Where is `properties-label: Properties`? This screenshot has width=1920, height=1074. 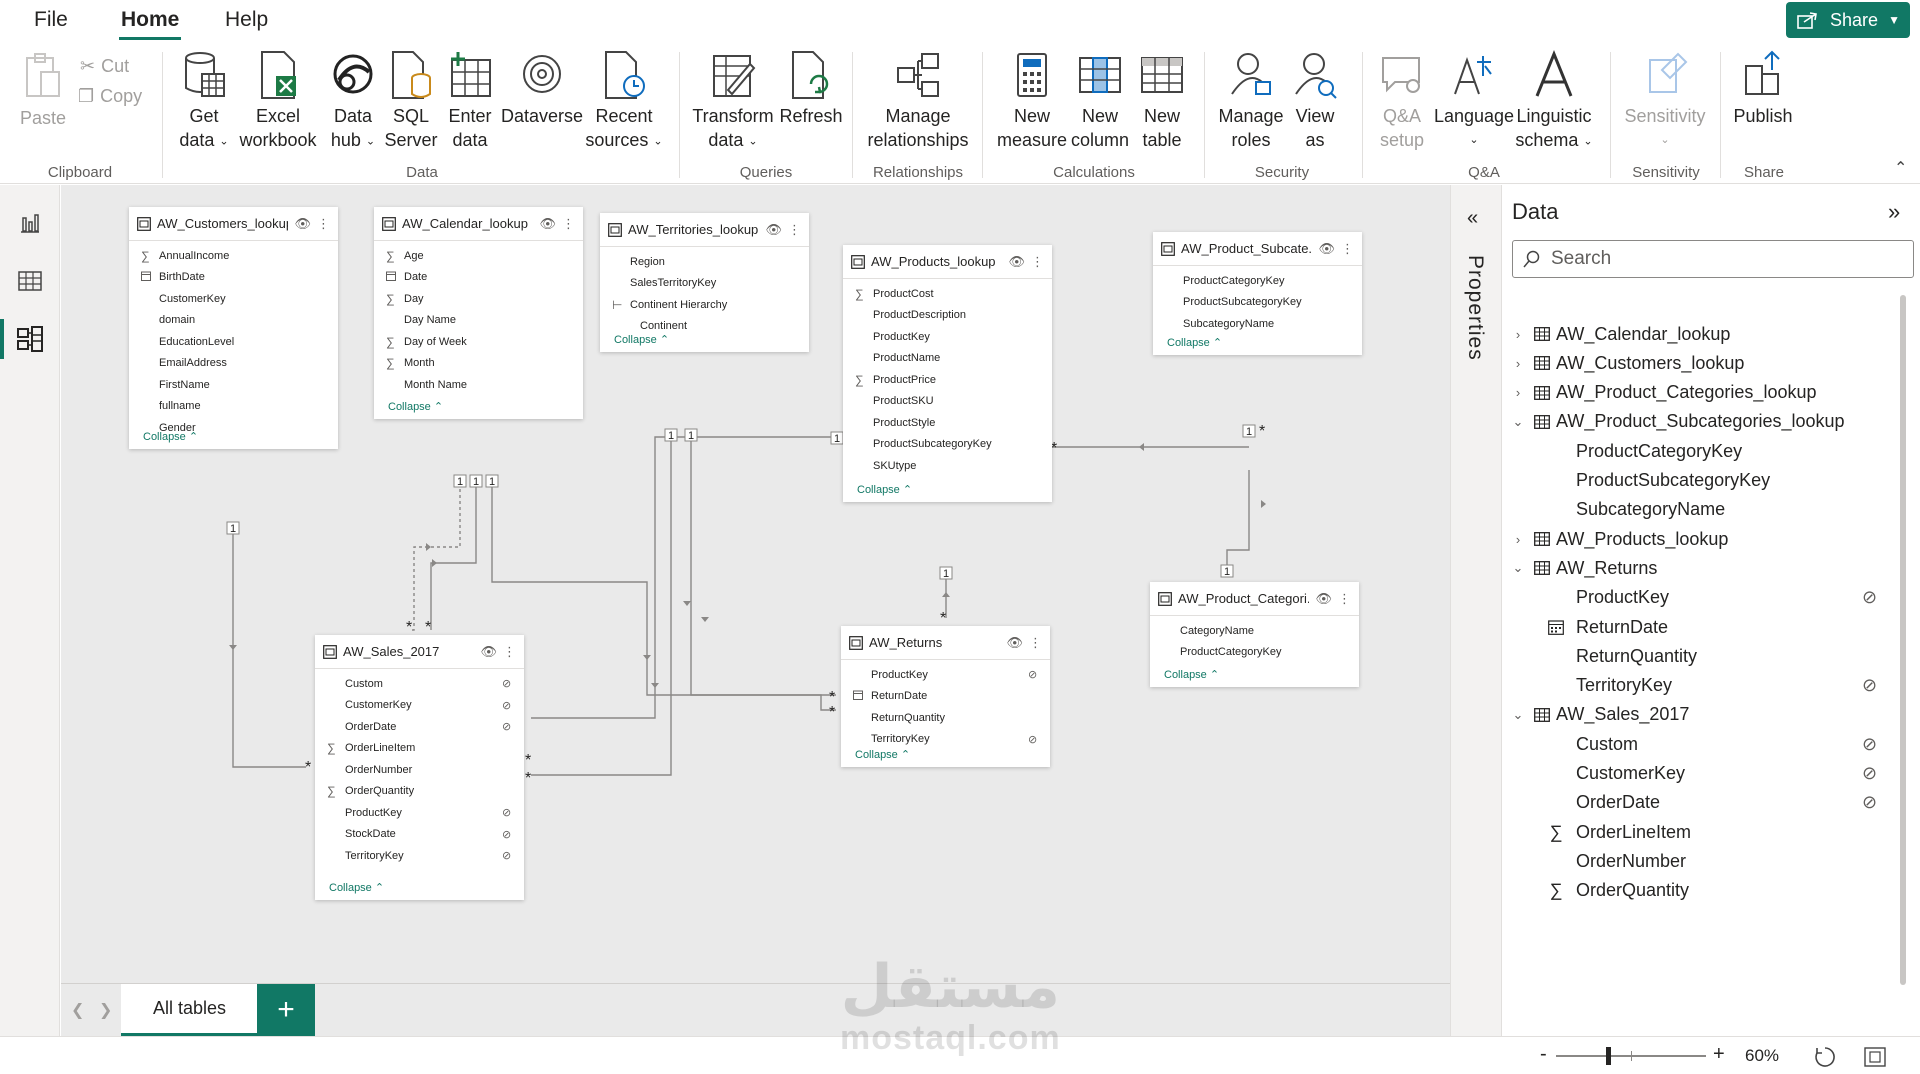
properties-label: Properties is located at coordinates (1475, 308).